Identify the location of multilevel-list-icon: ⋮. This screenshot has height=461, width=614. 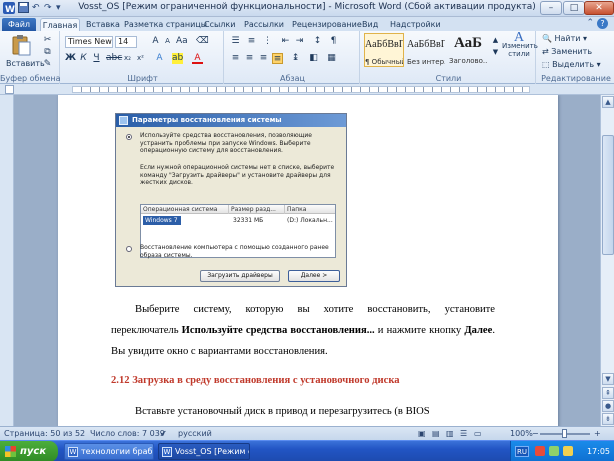
(267, 41).